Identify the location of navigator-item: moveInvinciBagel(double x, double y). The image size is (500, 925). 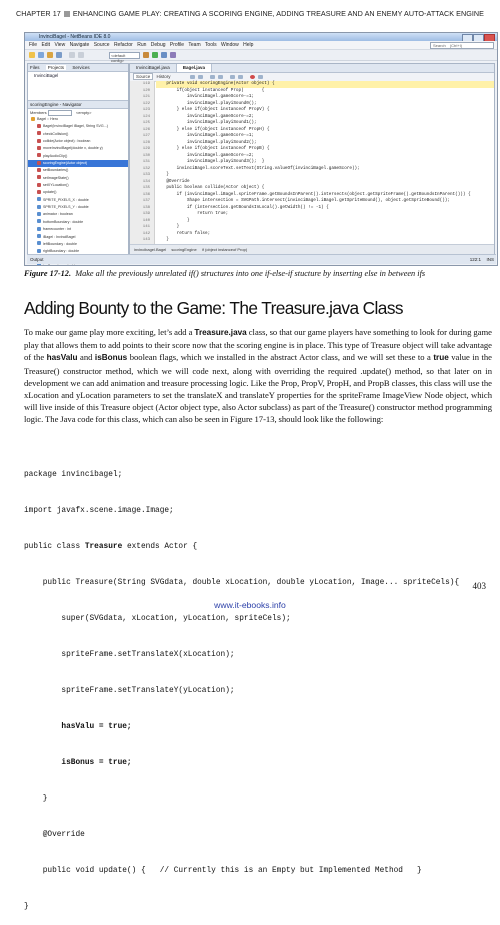
(78, 148).